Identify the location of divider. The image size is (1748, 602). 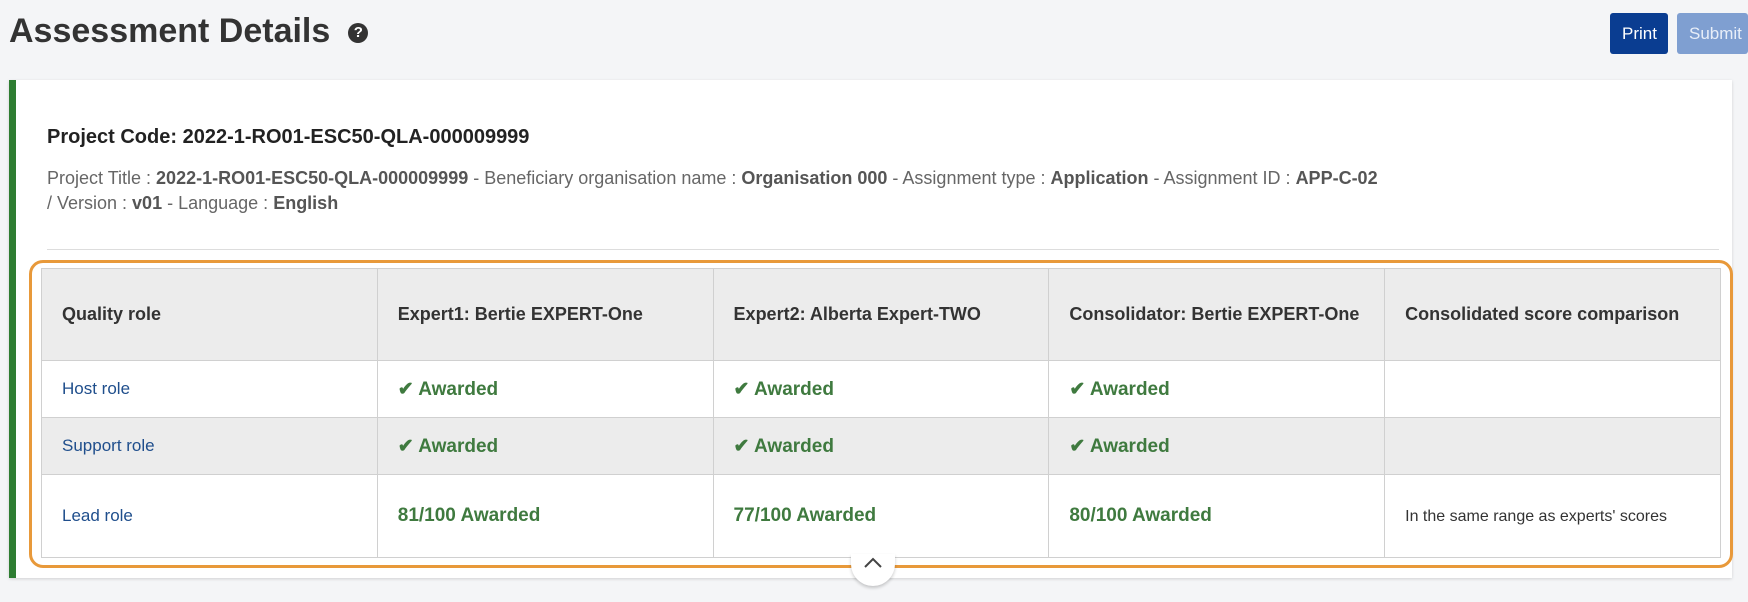
(883, 249).